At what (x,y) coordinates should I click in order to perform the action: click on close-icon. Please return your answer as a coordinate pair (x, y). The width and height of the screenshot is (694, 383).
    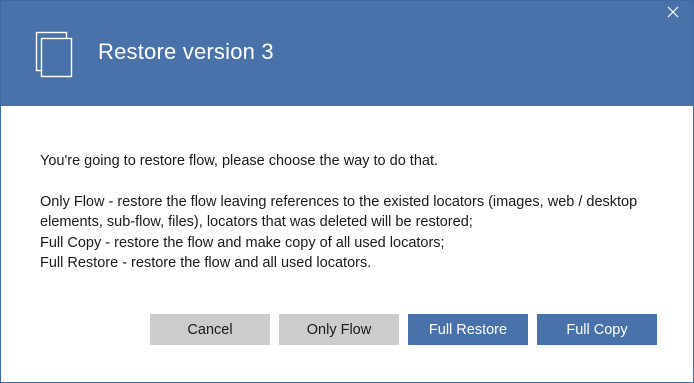
    Looking at the image, I should click on (673, 14).